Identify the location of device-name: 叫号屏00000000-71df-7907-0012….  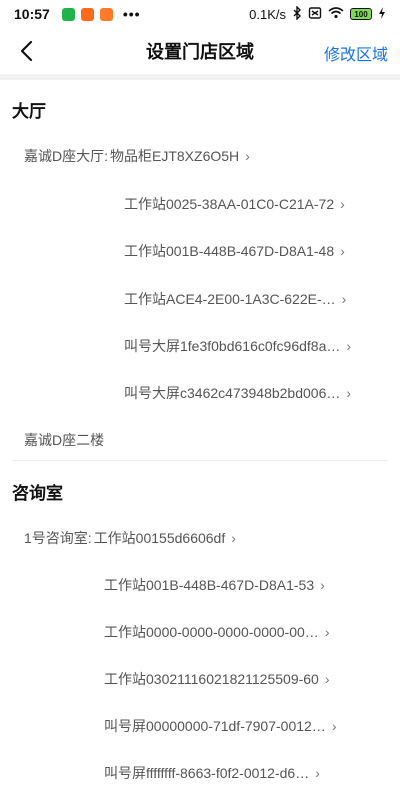
(215, 726).